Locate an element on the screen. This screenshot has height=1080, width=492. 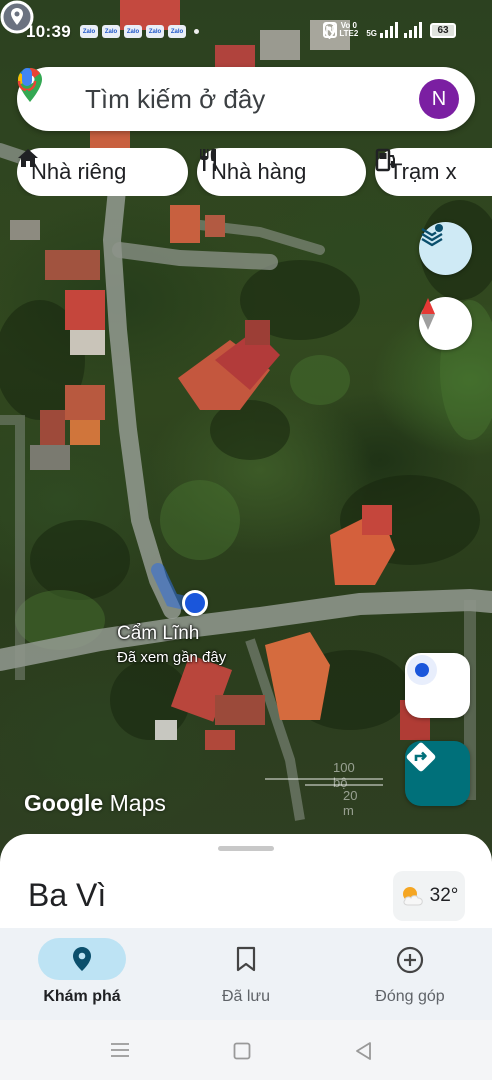
nav-contribute: Đóng góp is located at coordinates (410, 974).